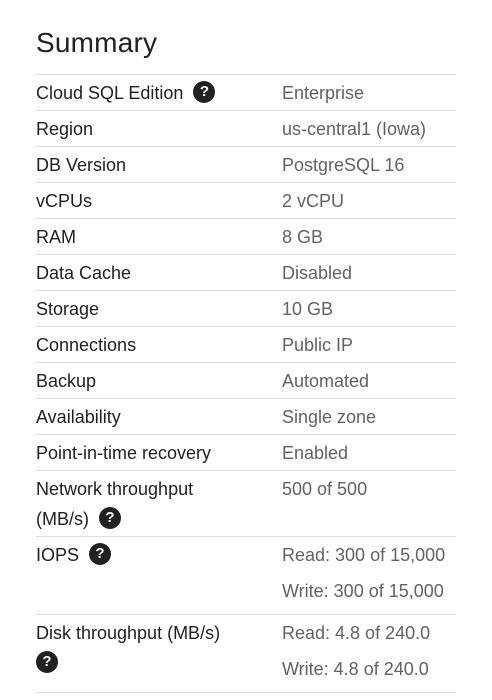 The image size is (492, 700). What do you see at coordinates (303, 237) in the screenshot?
I see `row-value: 8 GB` at bounding box center [303, 237].